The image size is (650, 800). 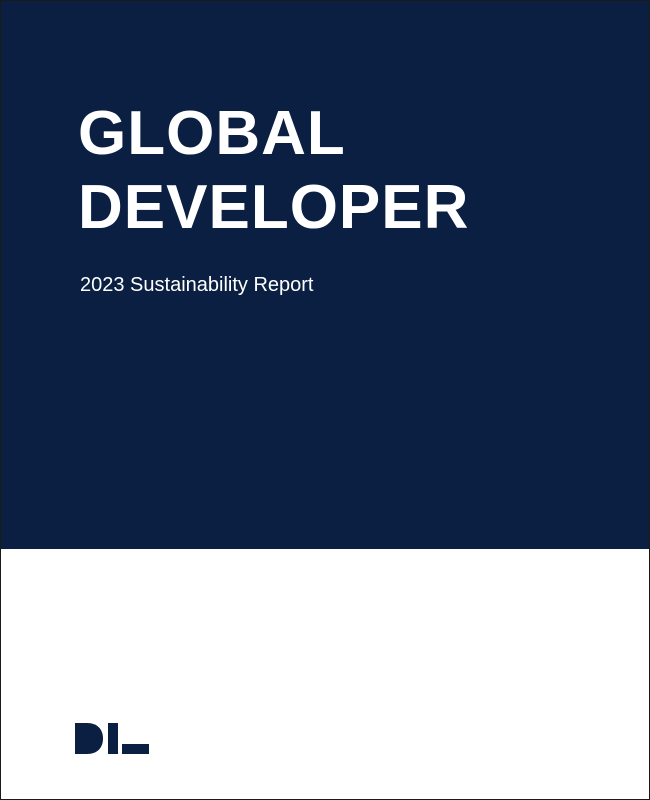 I want to click on cover-title: GLOBAL DEVELOPER, so click(x=273, y=171).